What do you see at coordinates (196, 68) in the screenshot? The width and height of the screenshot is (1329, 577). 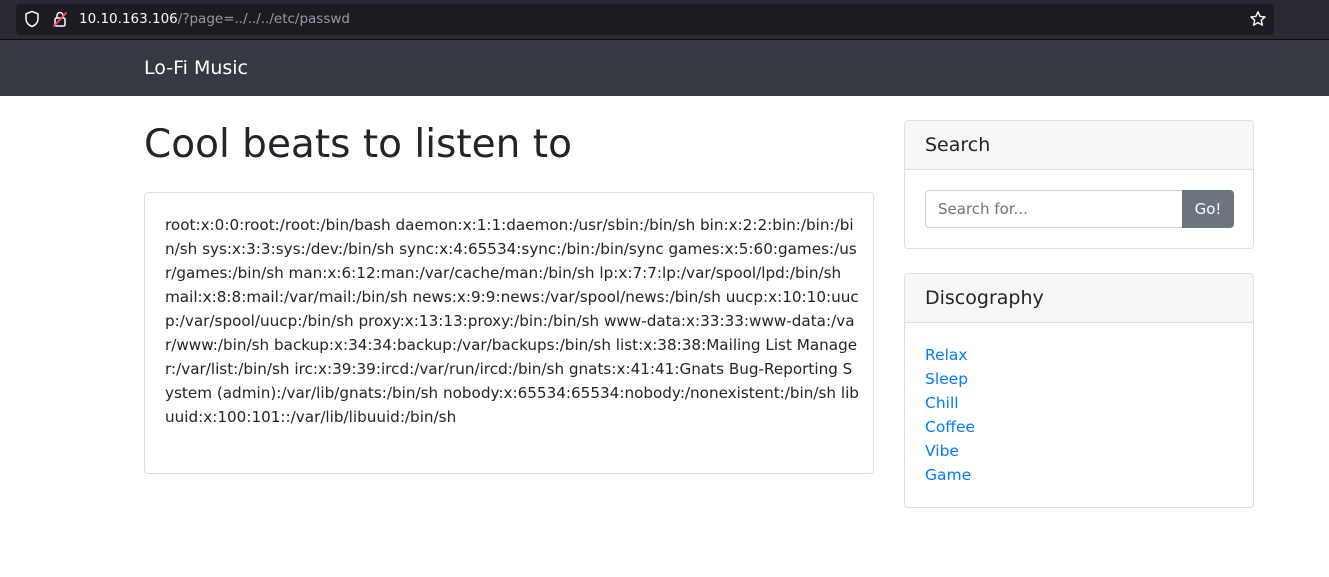 I see `brand-link: Lo-Fi Music` at bounding box center [196, 68].